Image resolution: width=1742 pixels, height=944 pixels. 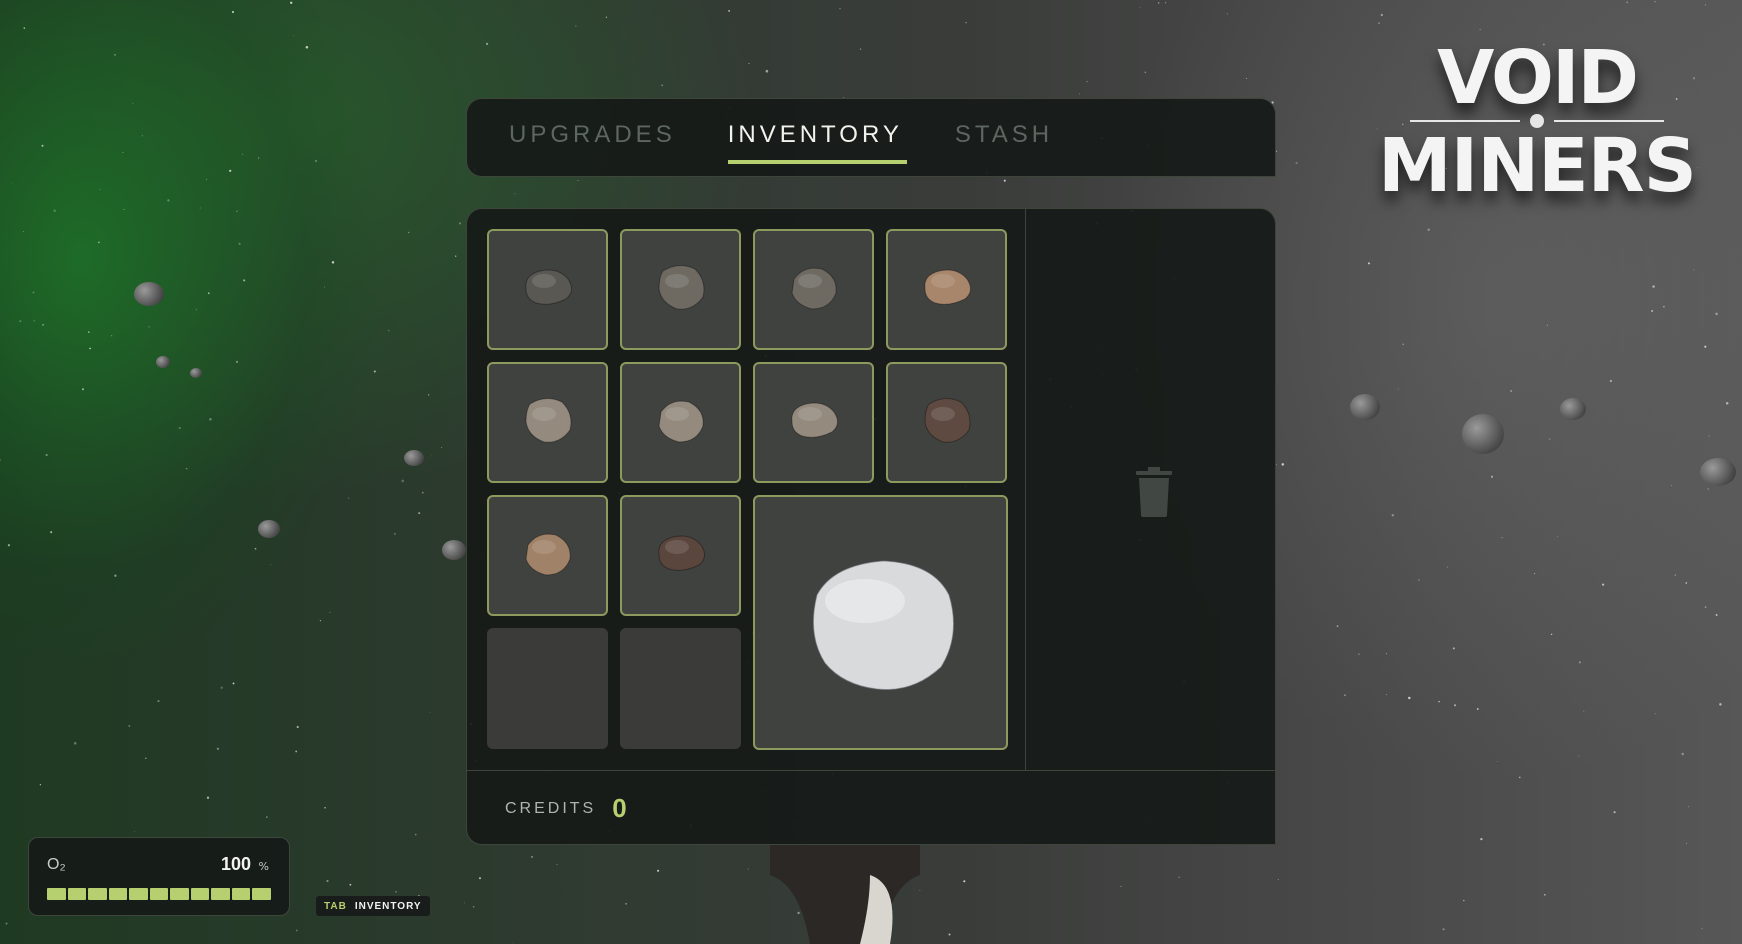 What do you see at coordinates (263, 866) in the screenshot?
I see `oxygen-unit: %` at bounding box center [263, 866].